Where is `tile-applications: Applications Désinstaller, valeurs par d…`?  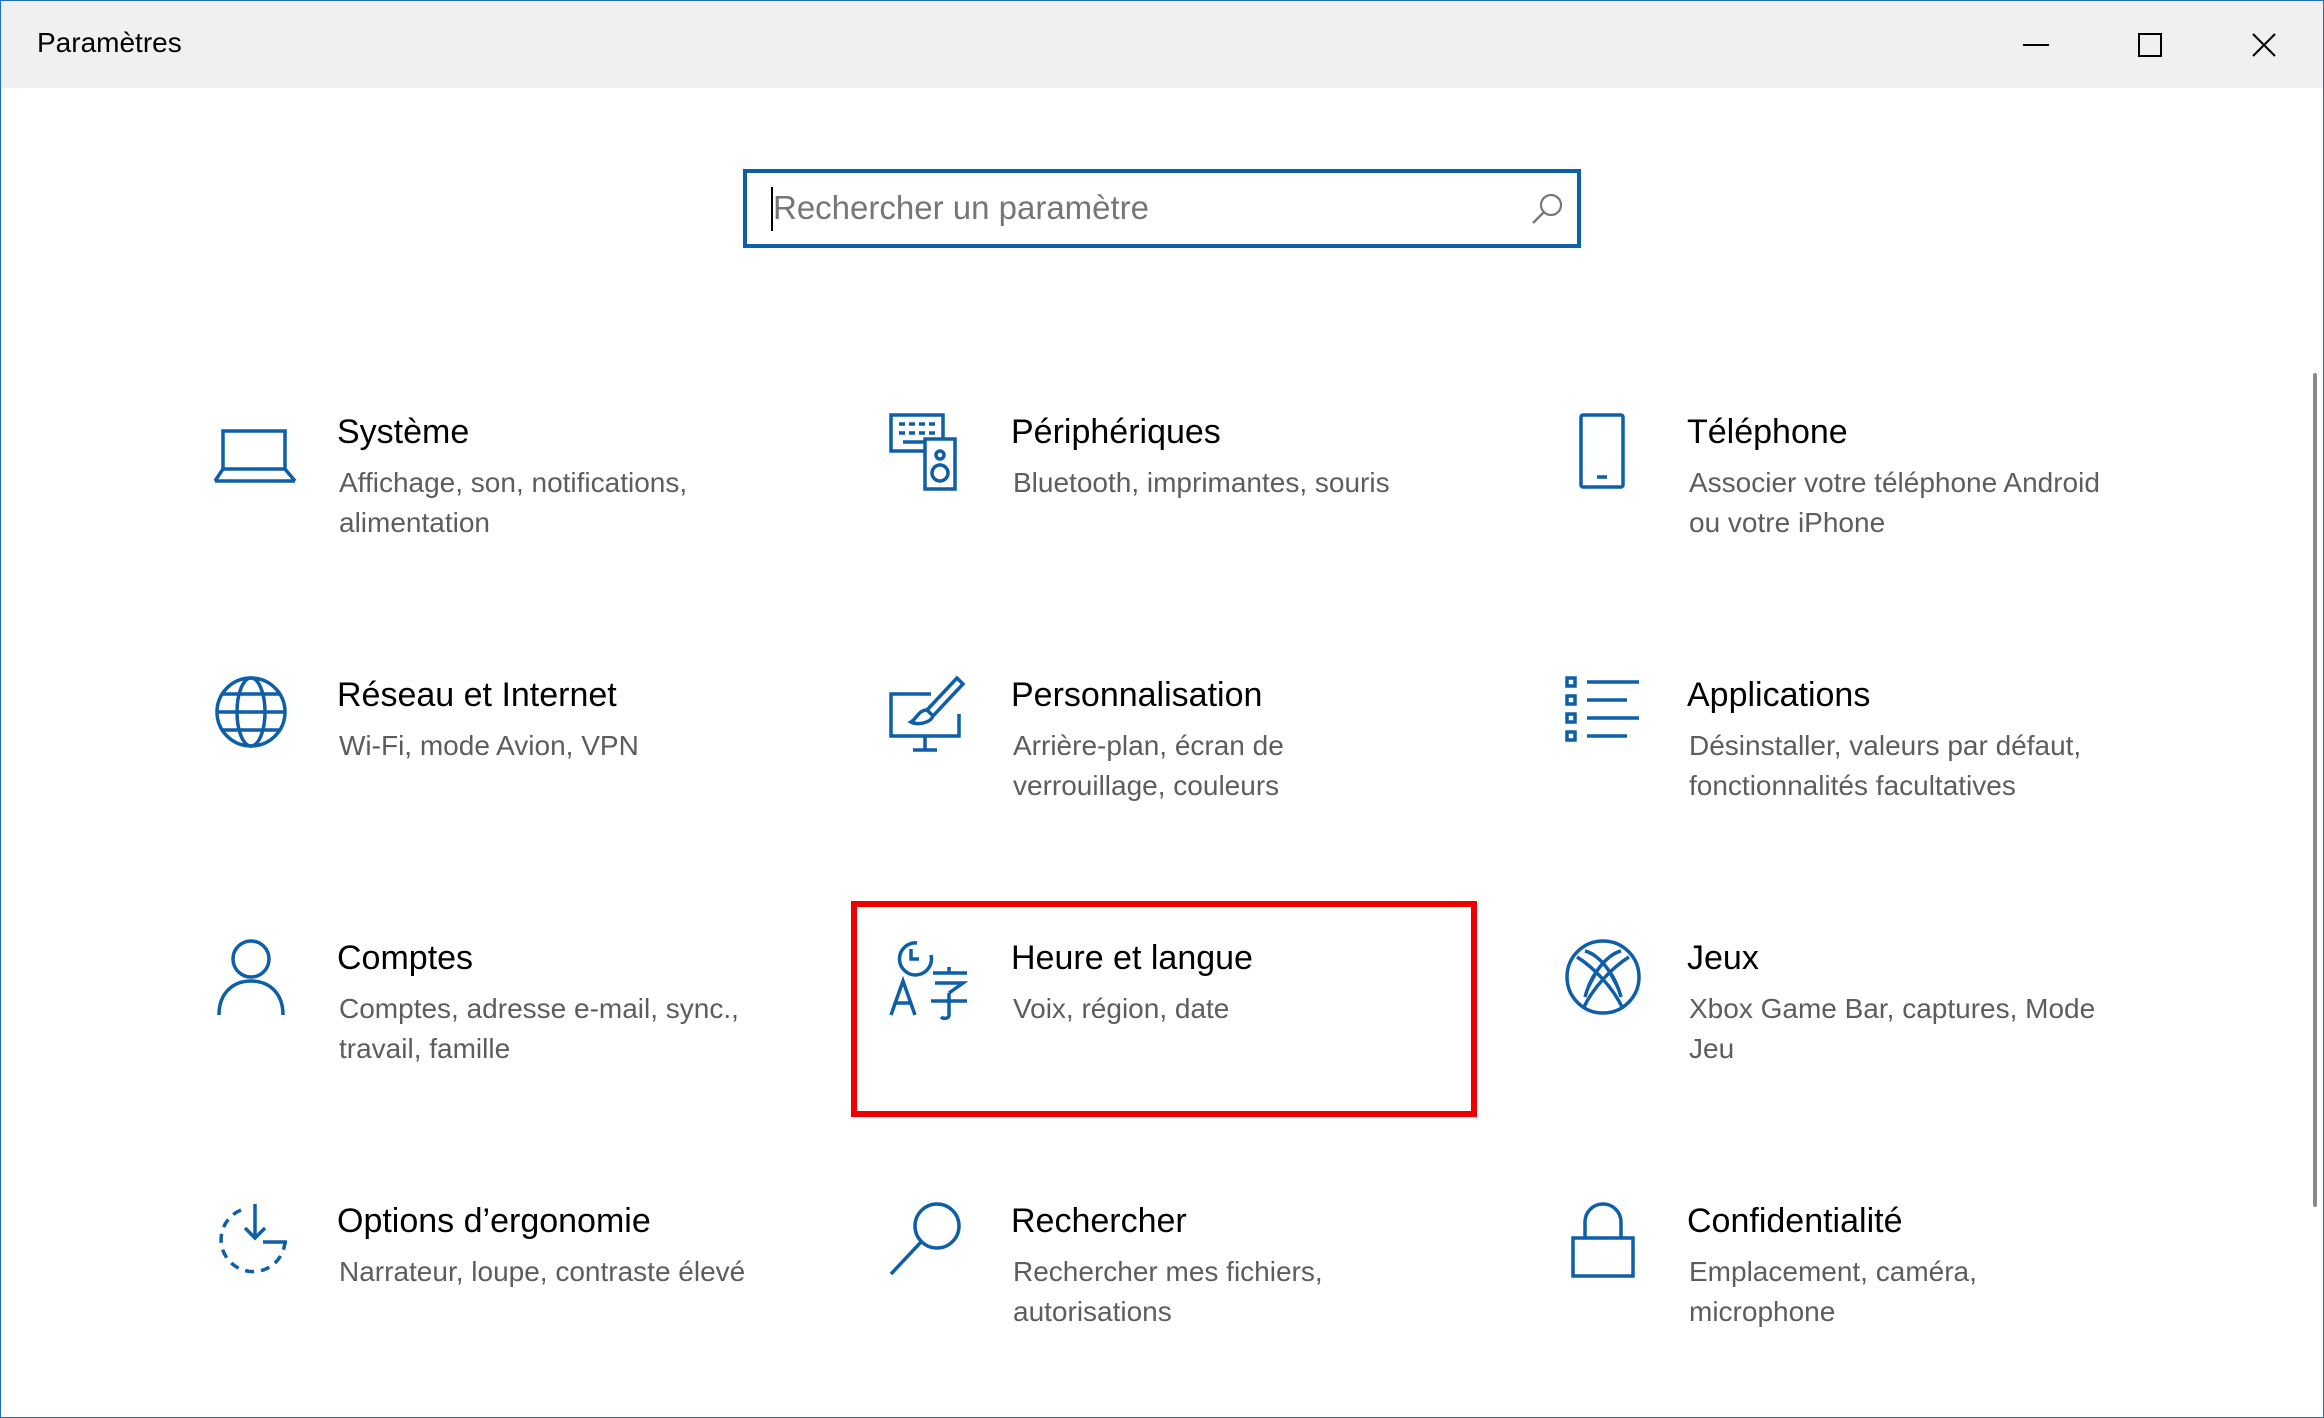 tile-applications: Applications Désinstaller, valeurs par d… is located at coordinates (1873, 764).